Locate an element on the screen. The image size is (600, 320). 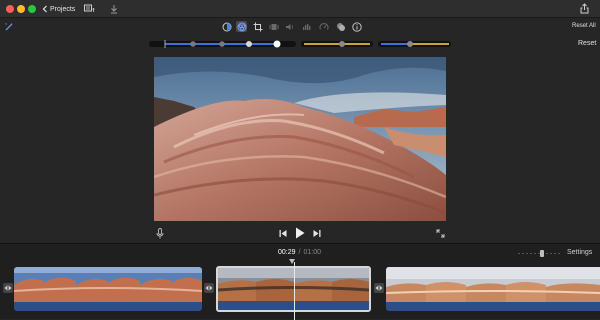
saturation-slider is located at coordinates (337, 44).